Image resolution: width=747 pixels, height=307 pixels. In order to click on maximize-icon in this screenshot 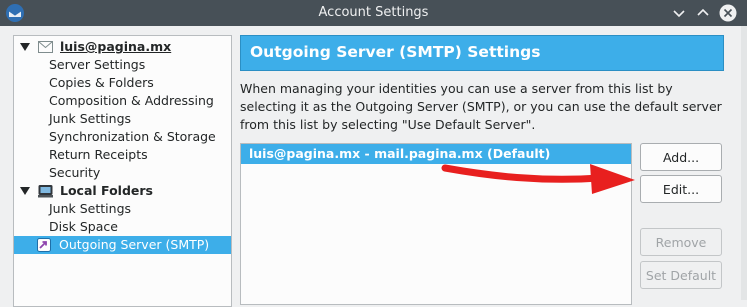, I will do `click(703, 13)`.